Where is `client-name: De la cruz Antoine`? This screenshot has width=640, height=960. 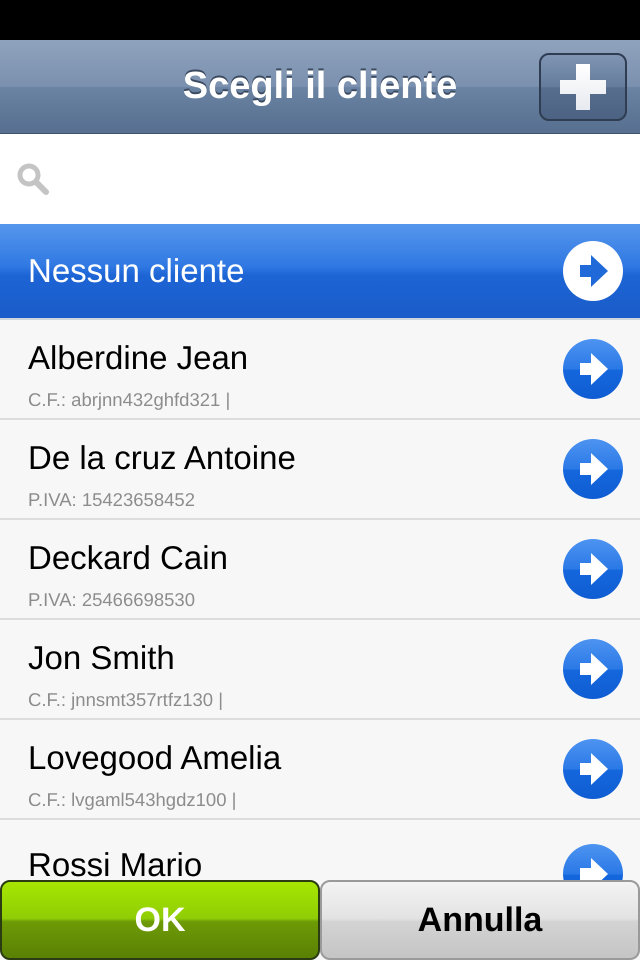
client-name: De la cruz Antoine is located at coordinates (162, 458).